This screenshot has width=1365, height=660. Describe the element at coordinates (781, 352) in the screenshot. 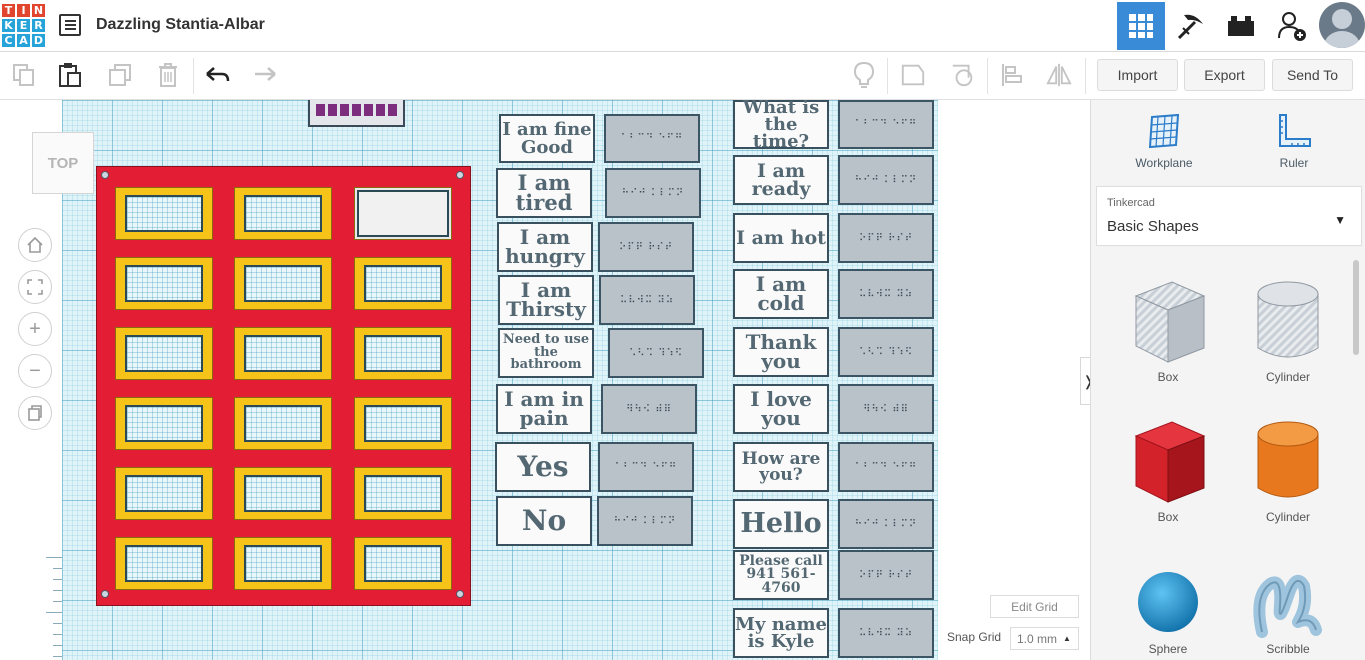

I see `phrase-card: Thank you` at that location.